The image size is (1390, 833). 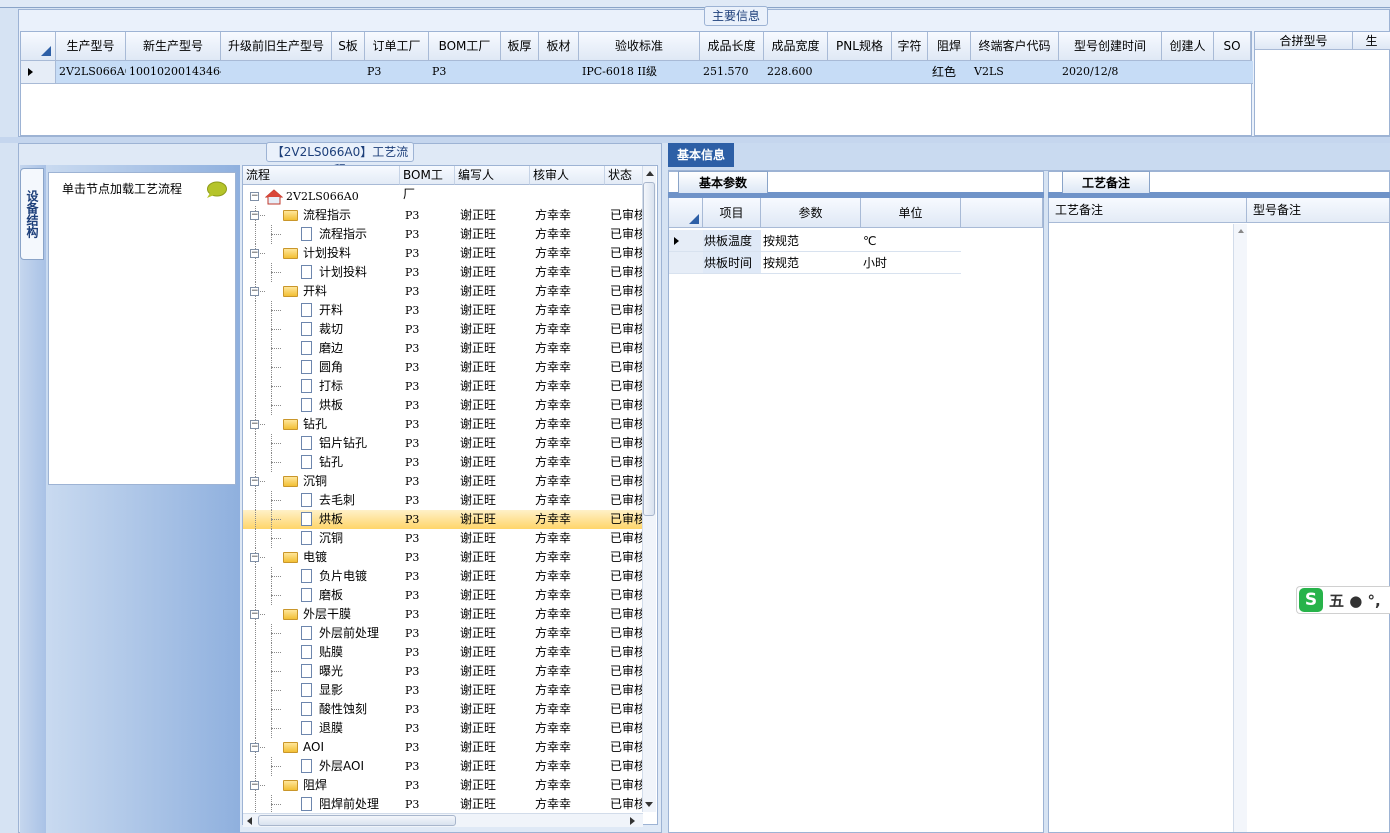 What do you see at coordinates (910, 46) in the screenshot?
I see `col-char: 字符` at bounding box center [910, 46].